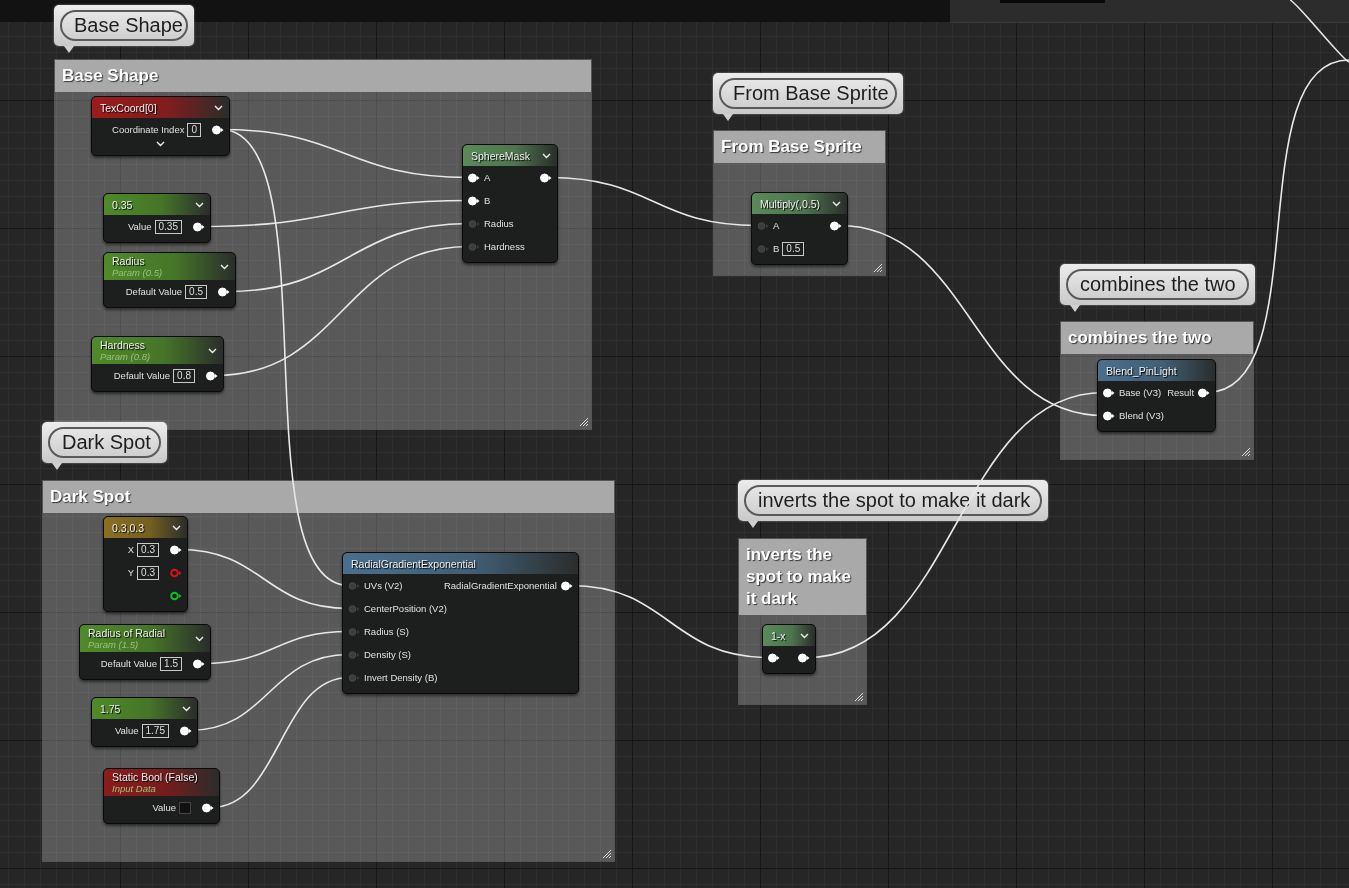 The height and width of the screenshot is (888, 1349). Describe the element at coordinates (157, 218) in the screenshot. I see `graph-node: 0.35 Value 0.35` at that location.